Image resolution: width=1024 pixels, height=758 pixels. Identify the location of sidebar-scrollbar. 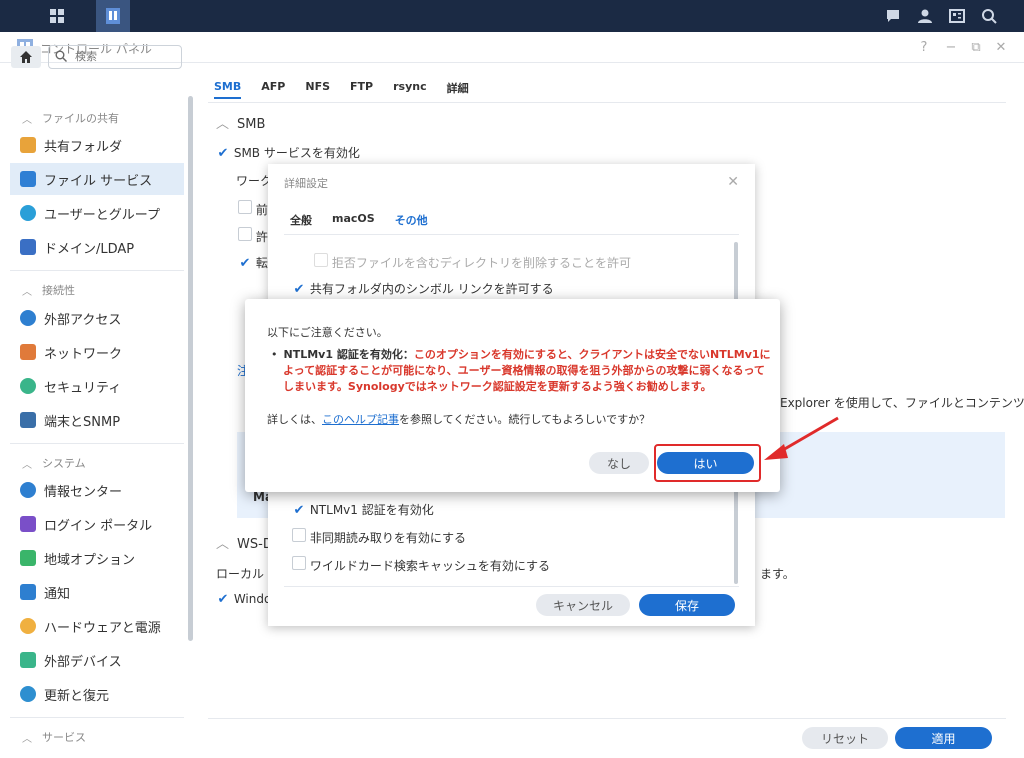
(190, 368).